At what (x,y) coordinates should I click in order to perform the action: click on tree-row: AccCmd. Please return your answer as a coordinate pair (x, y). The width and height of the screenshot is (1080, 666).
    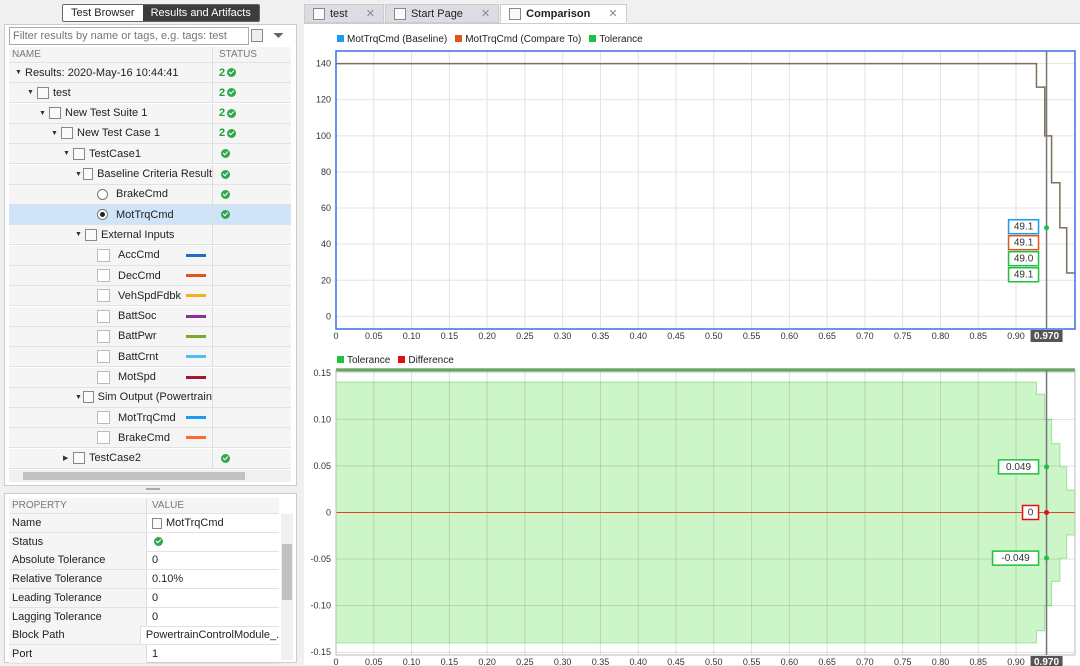
    Looking at the image, I should click on (150, 255).